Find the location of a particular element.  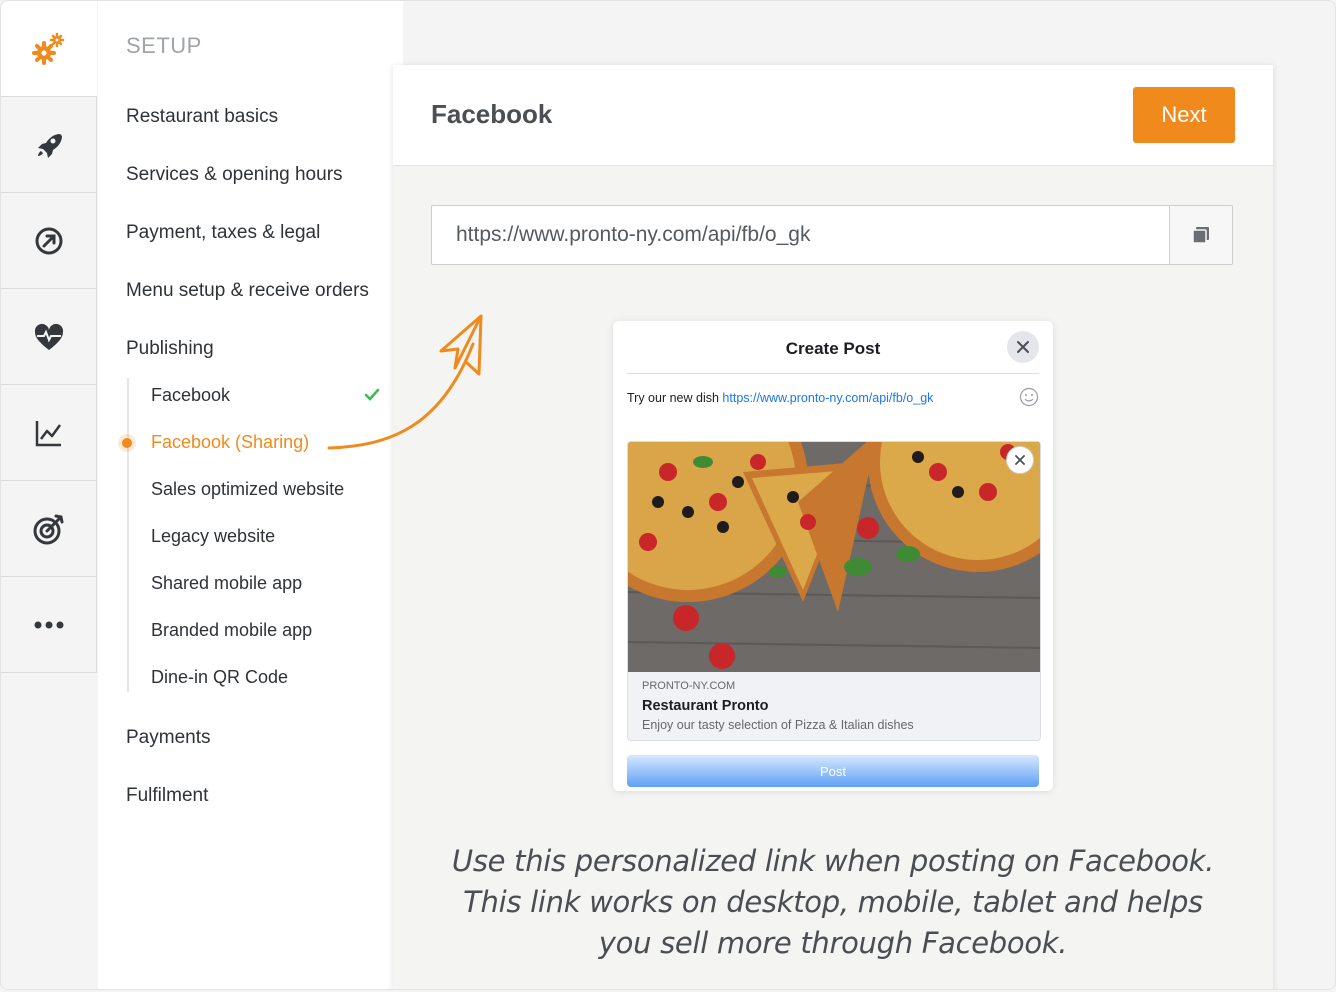

nav-item-restaurant-basics: Restaurant basics is located at coordinates (202, 117).